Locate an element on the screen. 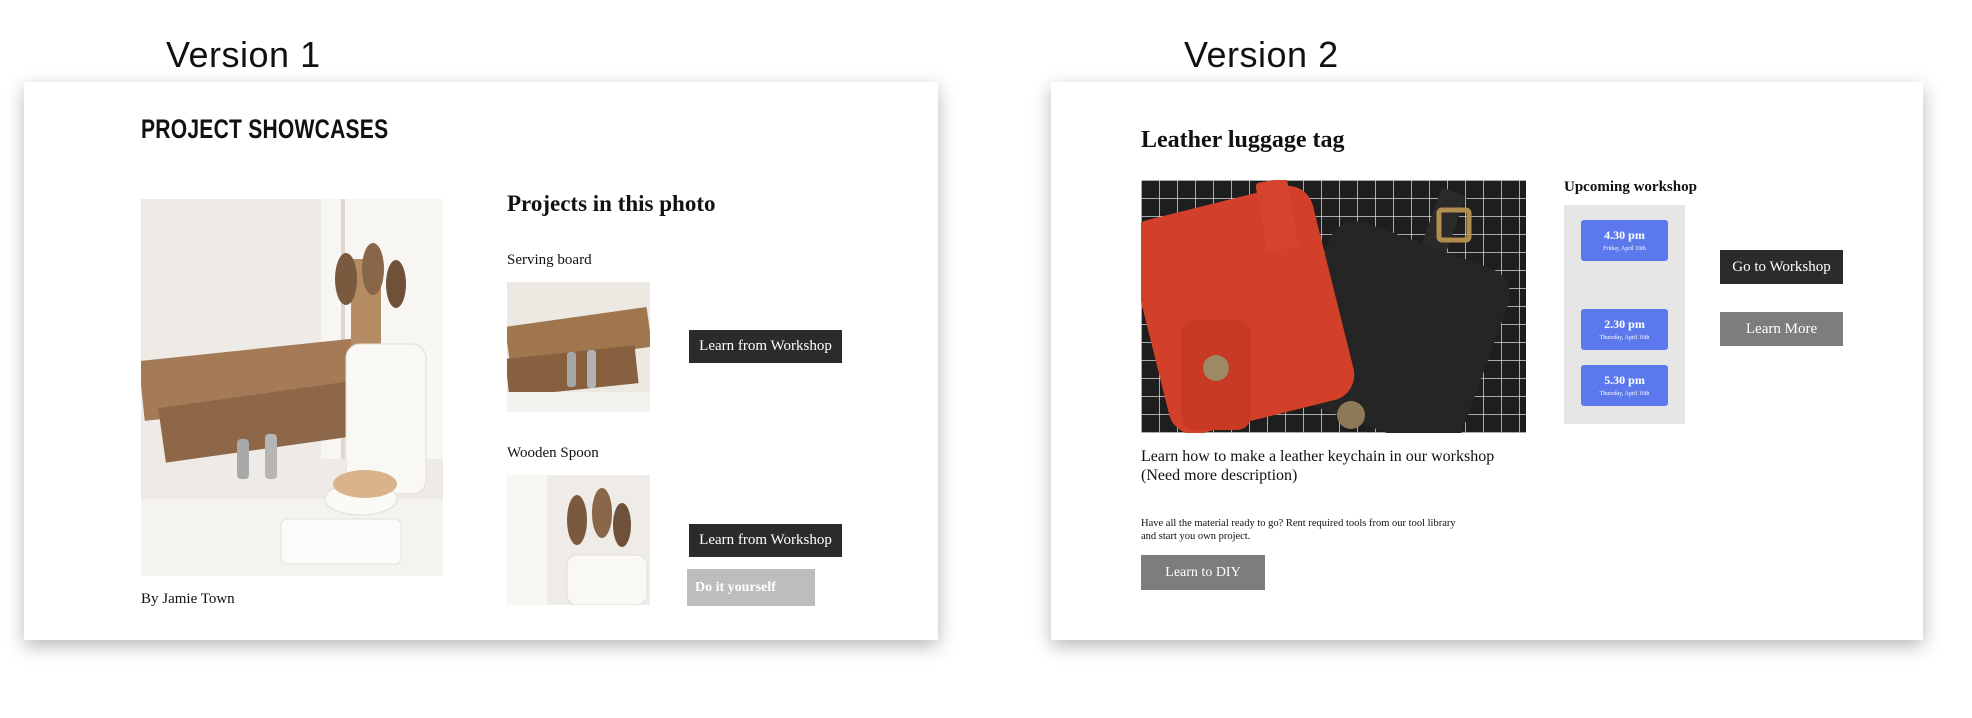 The image size is (1972, 718). slot-time: 5.30 pm is located at coordinates (1624, 379).